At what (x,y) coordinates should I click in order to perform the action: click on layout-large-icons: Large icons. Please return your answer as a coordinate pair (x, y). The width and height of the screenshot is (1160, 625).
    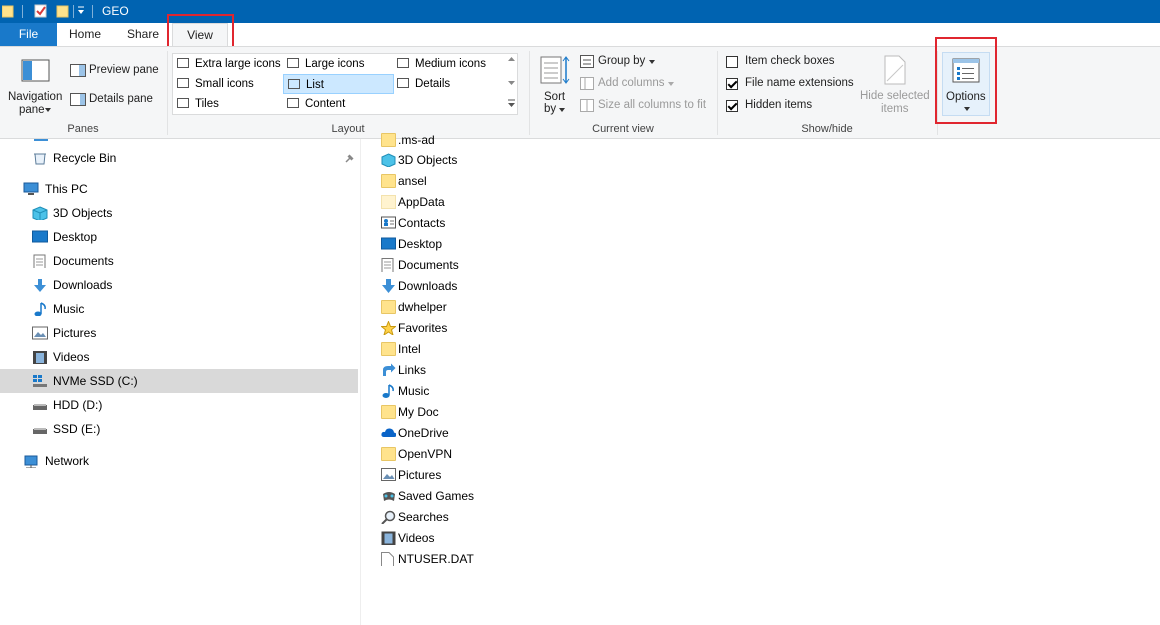
    Looking at the image, I should click on (338, 64).